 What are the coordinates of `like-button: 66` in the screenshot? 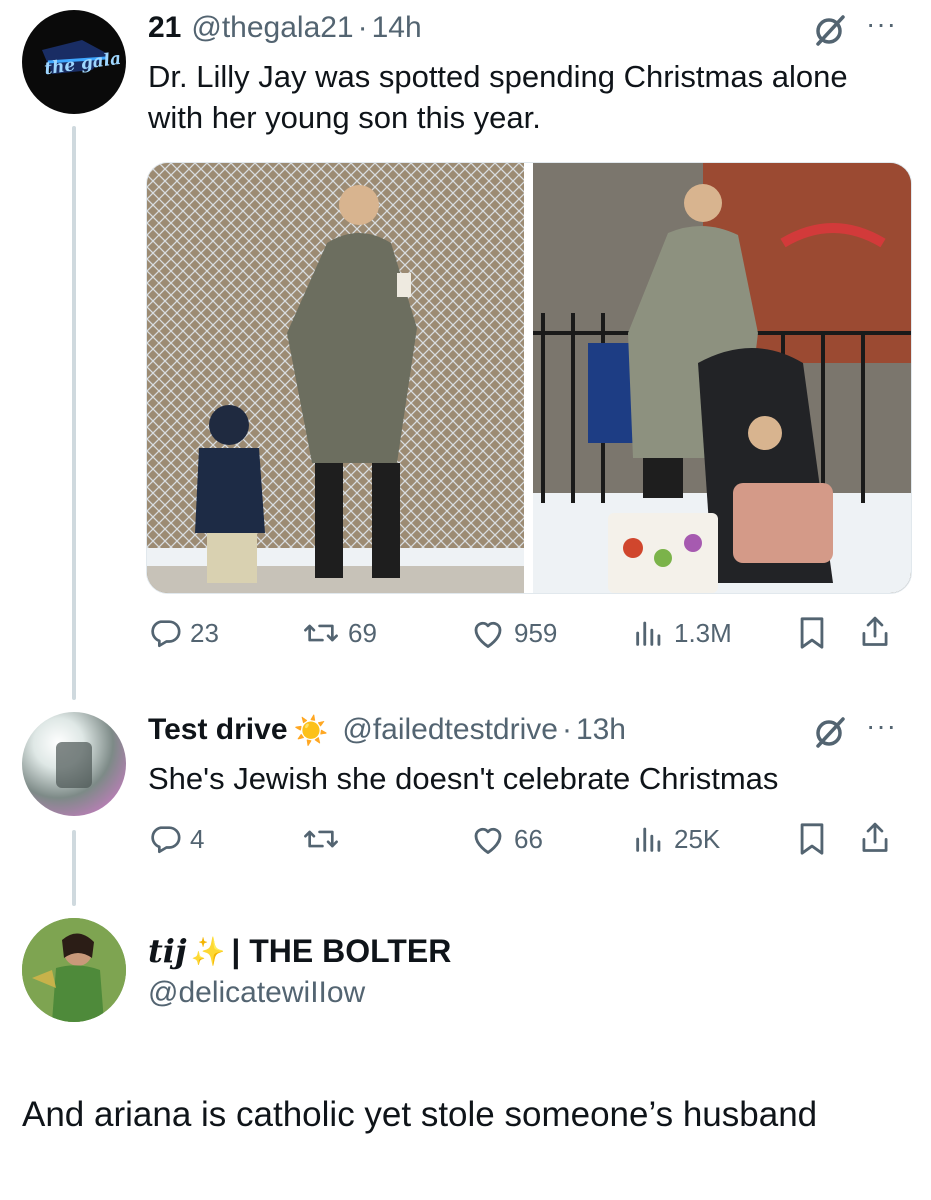 It's located at (506, 839).